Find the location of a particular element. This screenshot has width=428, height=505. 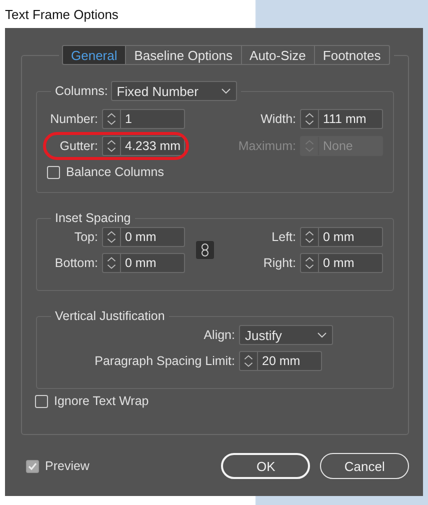

cancel-button: Cancel is located at coordinates (364, 466).